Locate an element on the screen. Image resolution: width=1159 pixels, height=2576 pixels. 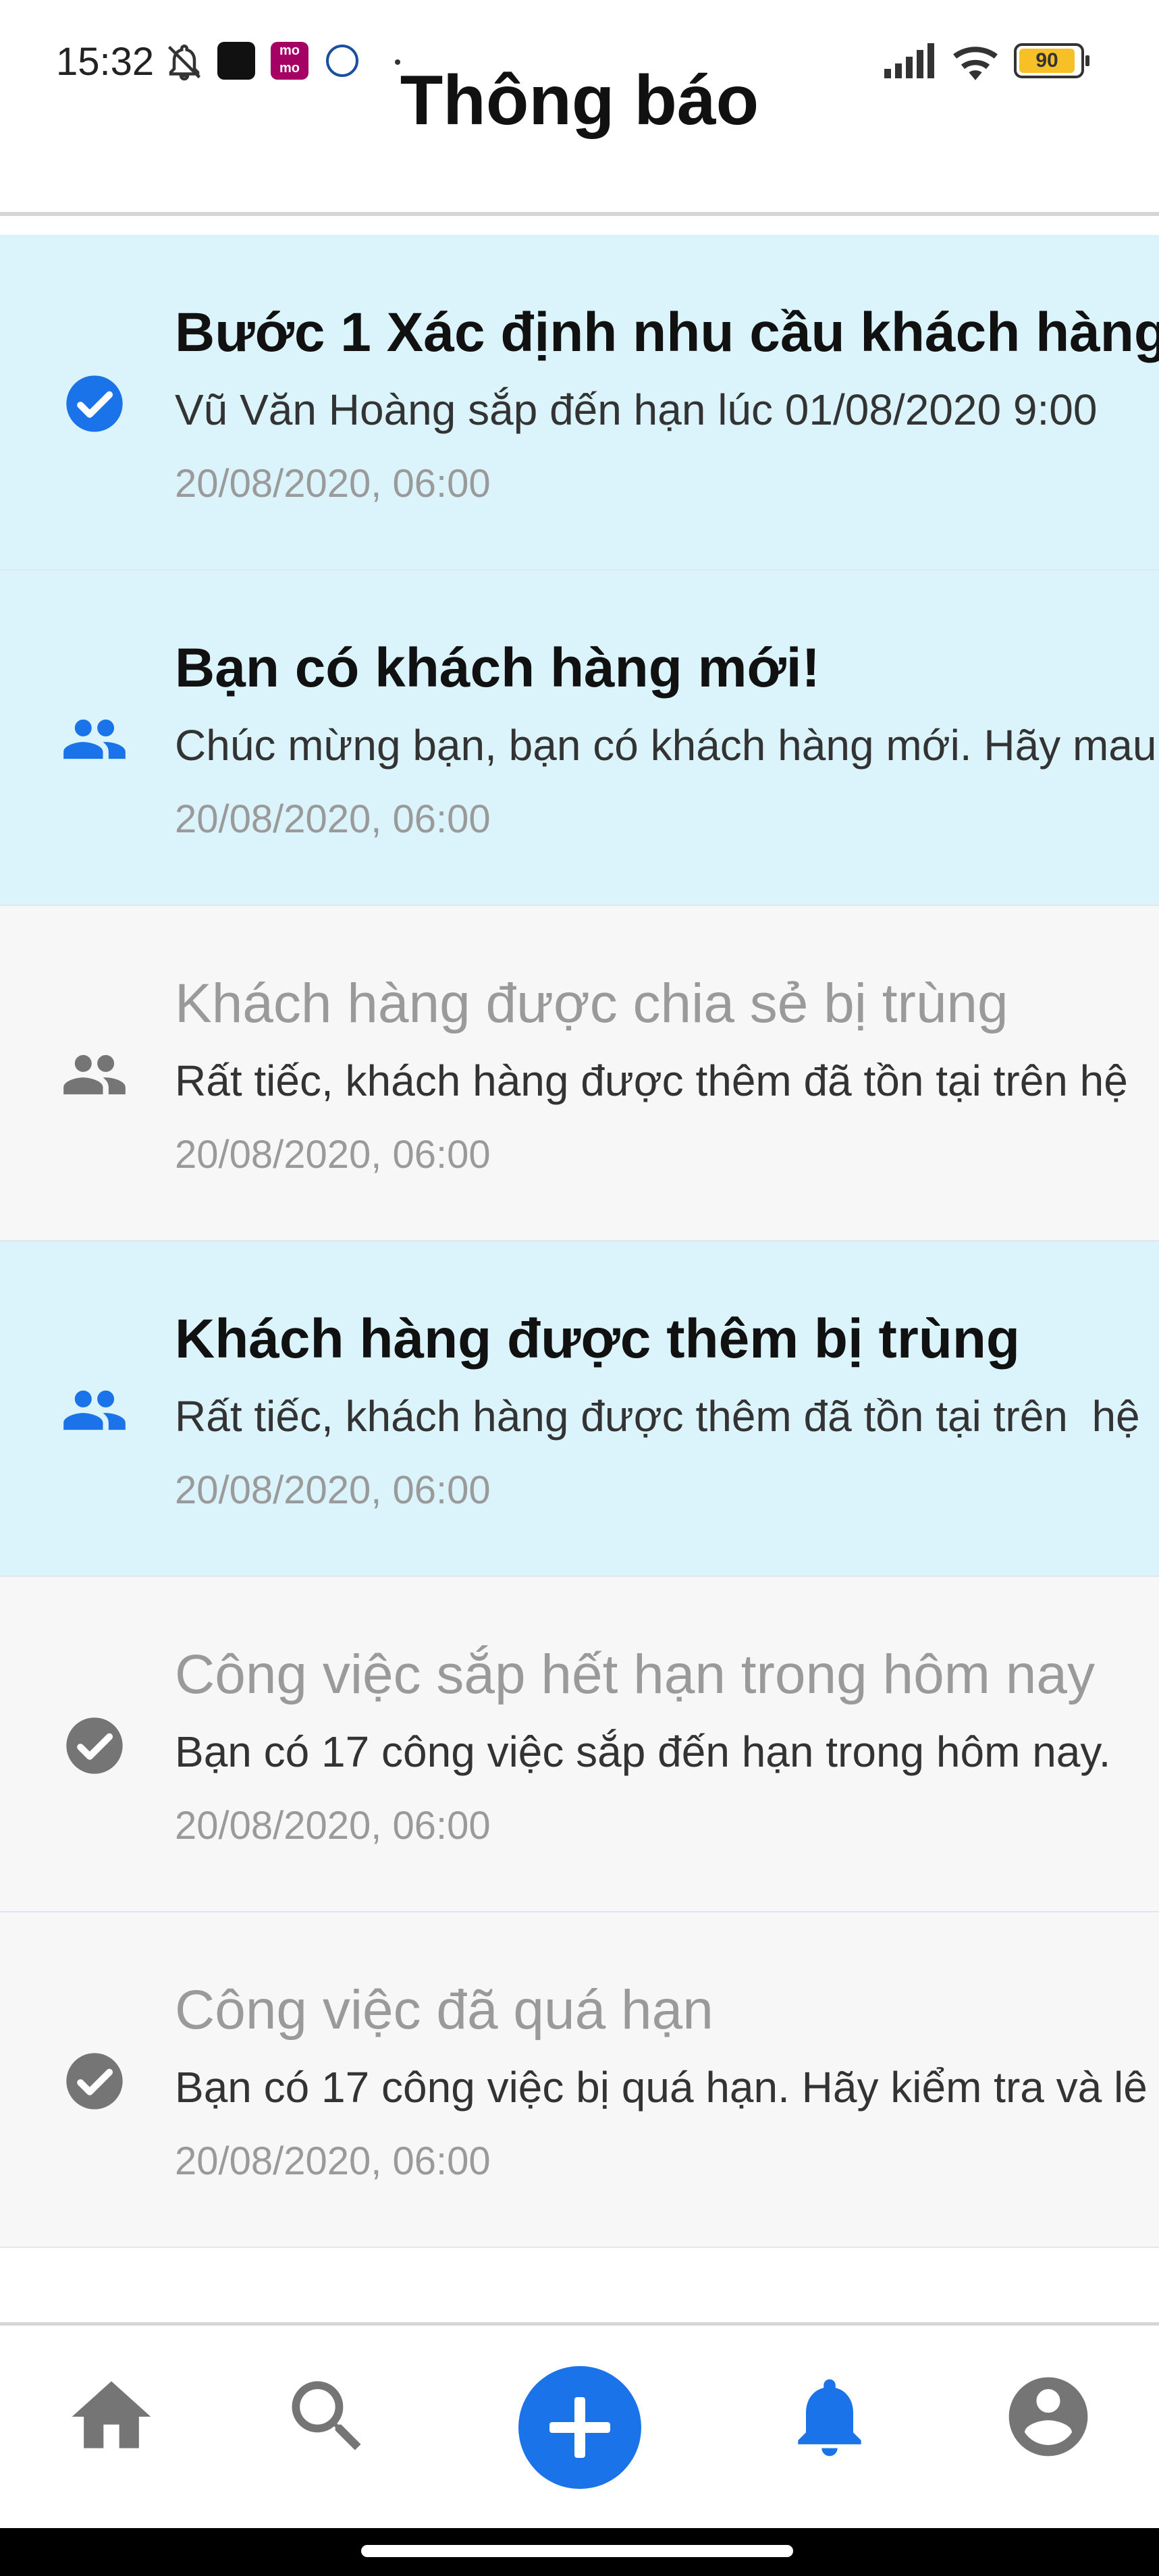
notification-title: Công việc đã quá hạn is located at coordinates (444, 2010).